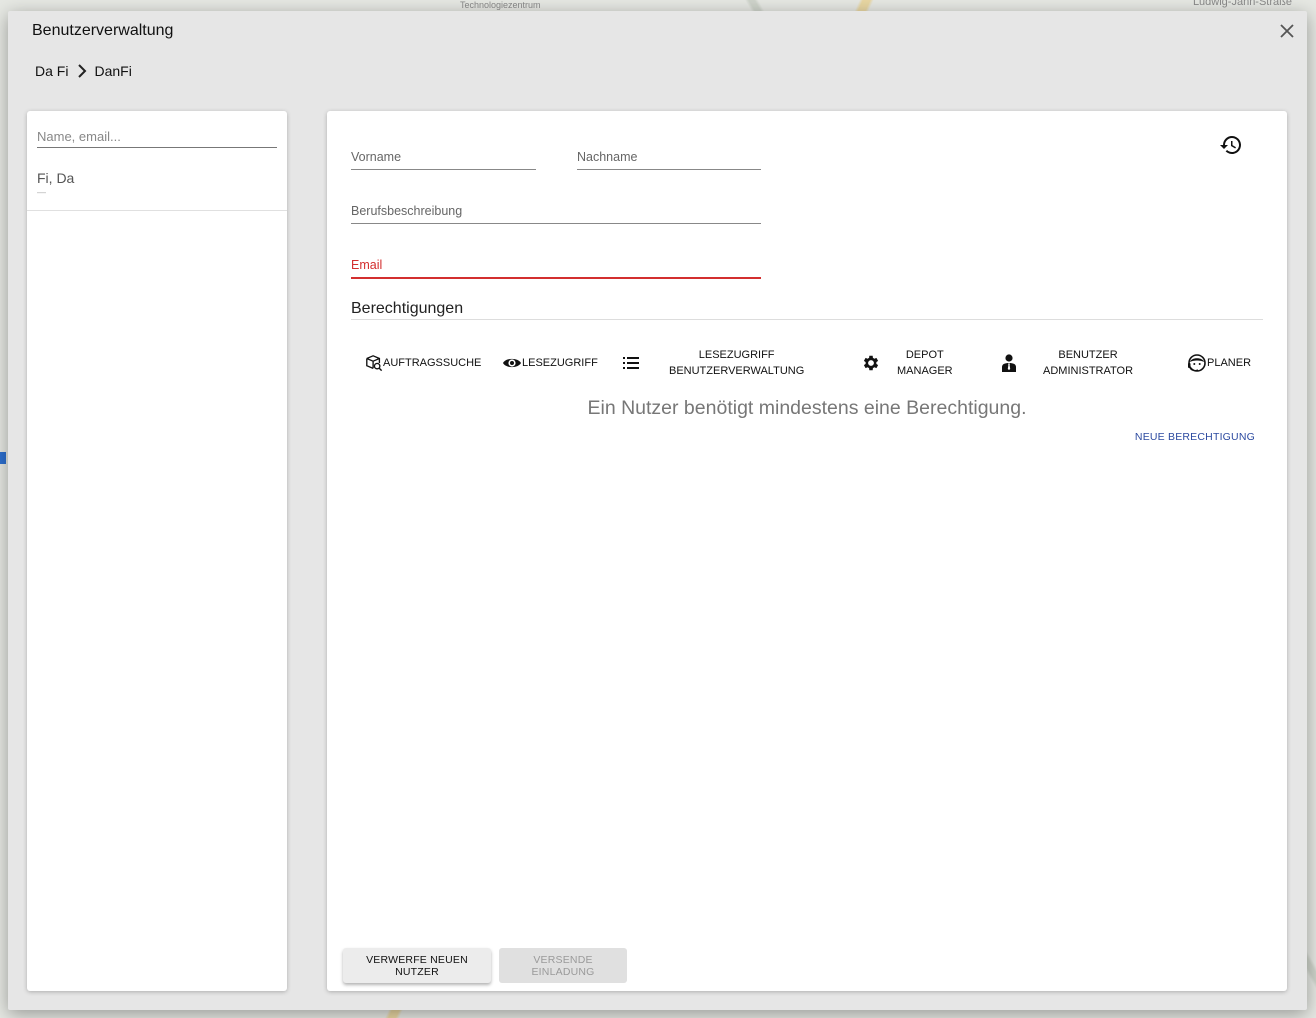 The width and height of the screenshot is (1316, 1018). Describe the element at coordinates (432, 363) in the screenshot. I see `permission-label: AUFTRAGSSUCHE` at that location.